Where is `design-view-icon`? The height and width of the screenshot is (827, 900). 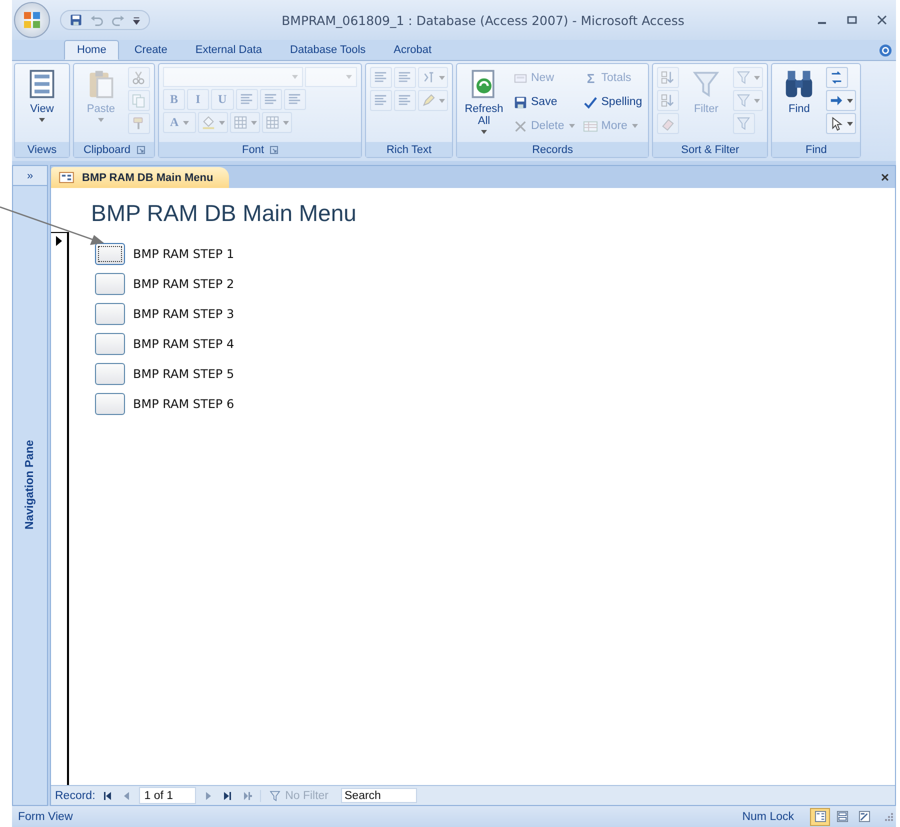
design-view-icon is located at coordinates (864, 816).